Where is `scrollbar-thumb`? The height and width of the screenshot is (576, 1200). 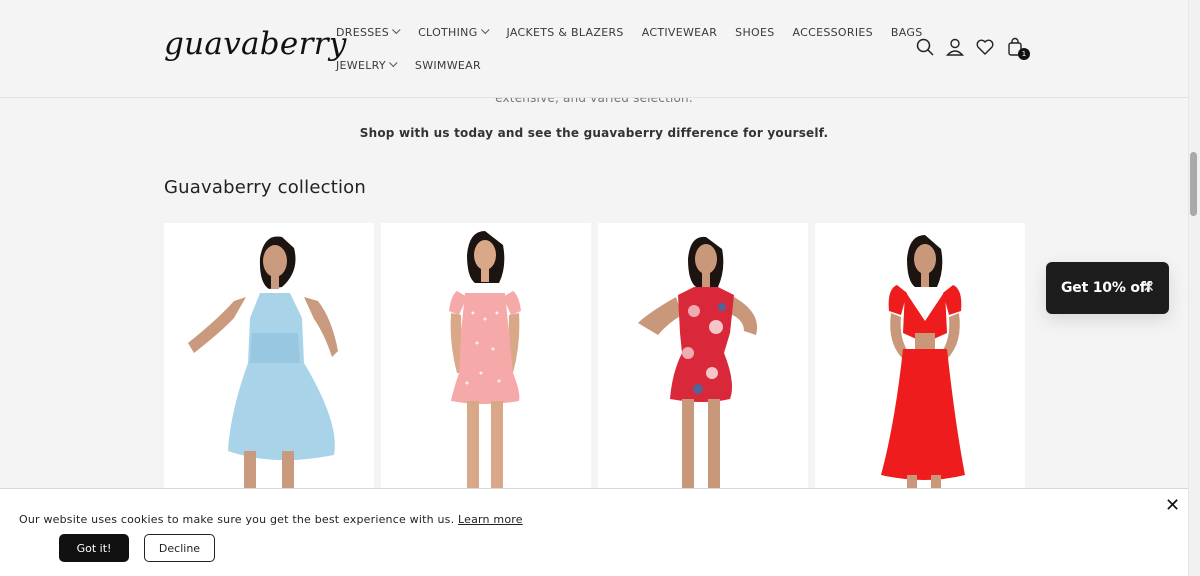 scrollbar-thumb is located at coordinates (1193, 184).